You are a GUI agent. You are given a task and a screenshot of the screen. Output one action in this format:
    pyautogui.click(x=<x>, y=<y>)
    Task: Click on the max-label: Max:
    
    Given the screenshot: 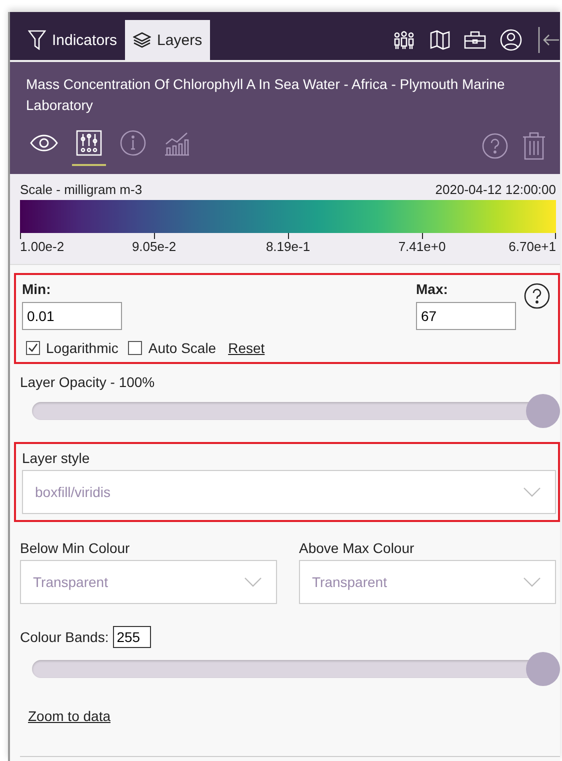 What is the action you would take?
    pyautogui.click(x=432, y=289)
    